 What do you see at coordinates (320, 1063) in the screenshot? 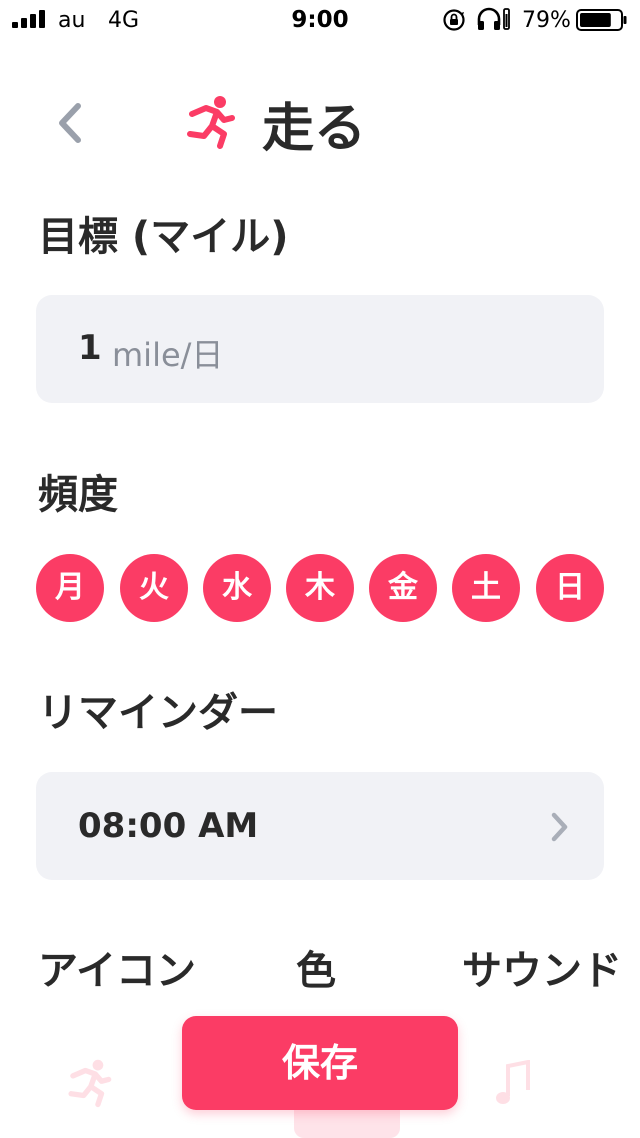
I see `save-button: 保存` at bounding box center [320, 1063].